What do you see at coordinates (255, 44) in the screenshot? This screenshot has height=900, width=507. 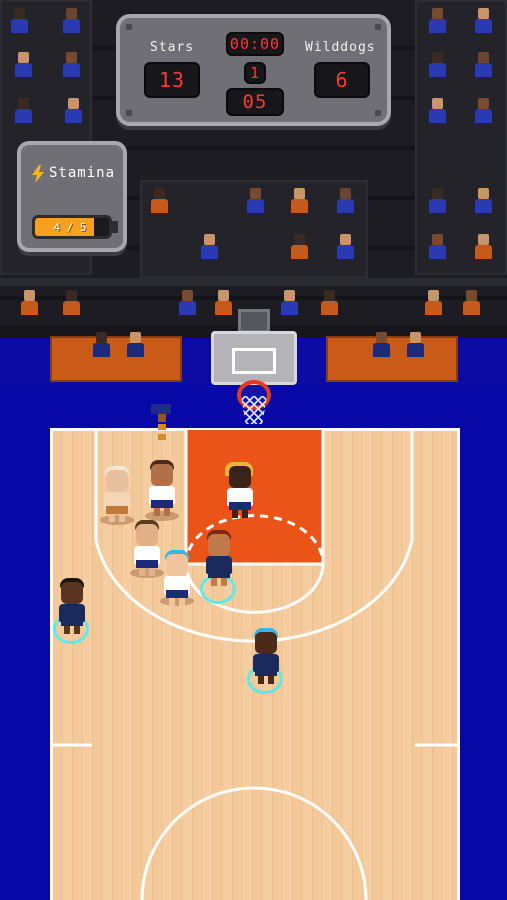 I see `game-clock: 00:00` at bounding box center [255, 44].